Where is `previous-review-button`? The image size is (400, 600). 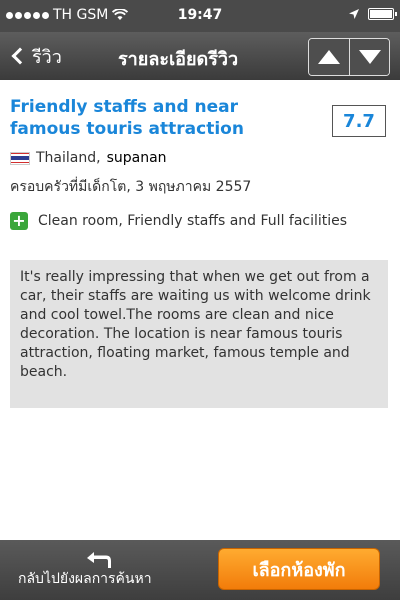
previous-review-button is located at coordinates (329, 57).